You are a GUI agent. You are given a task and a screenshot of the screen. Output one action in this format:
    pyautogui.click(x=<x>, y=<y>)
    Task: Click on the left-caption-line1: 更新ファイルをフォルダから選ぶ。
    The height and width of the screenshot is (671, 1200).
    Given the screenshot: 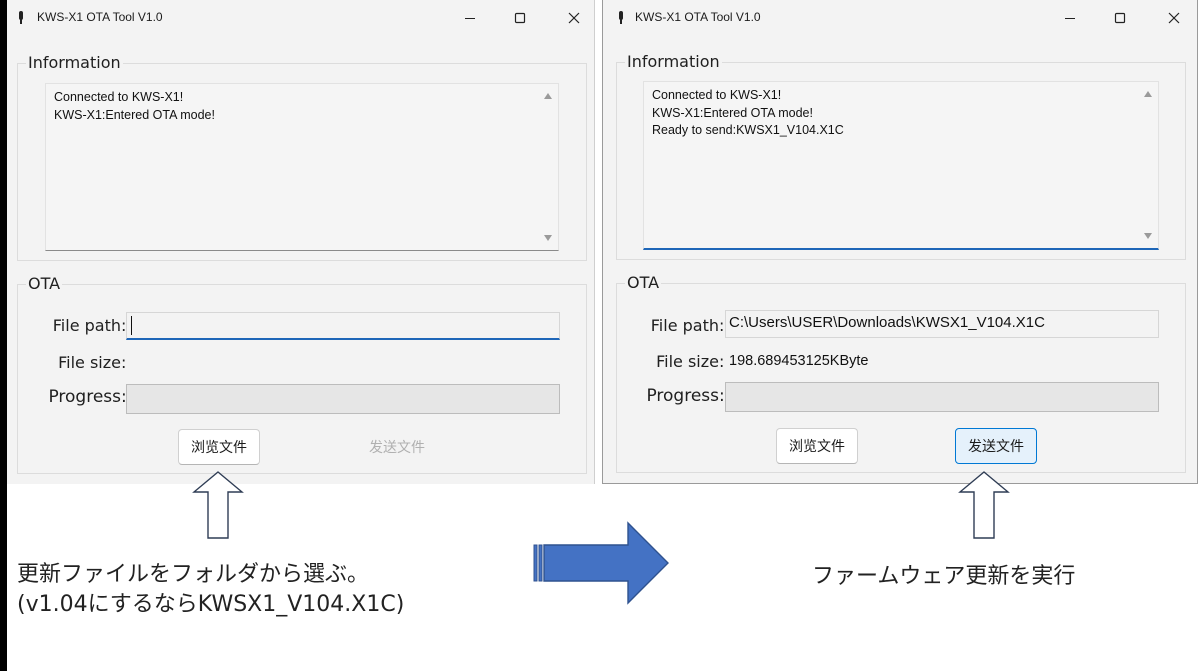 What is the action you would take?
    pyautogui.click(x=193, y=574)
    